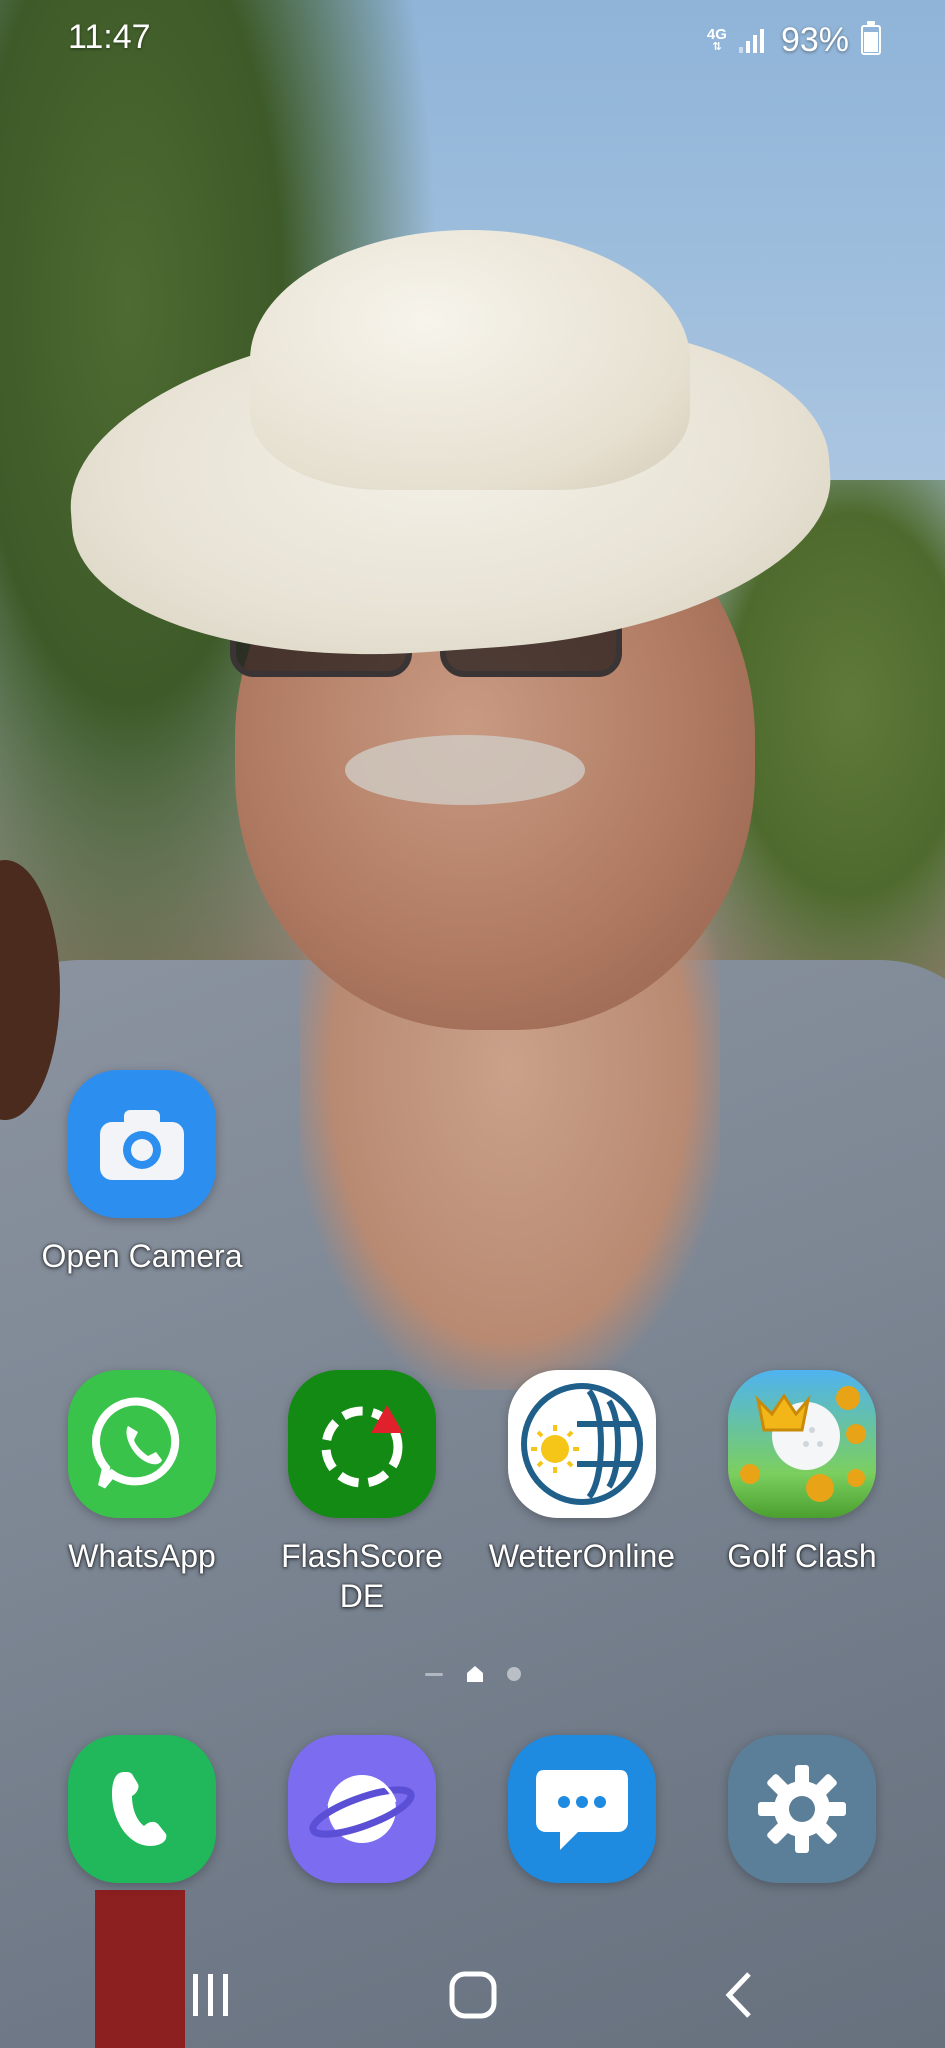  I want to click on page-indicator-dot, so click(513, 1674).